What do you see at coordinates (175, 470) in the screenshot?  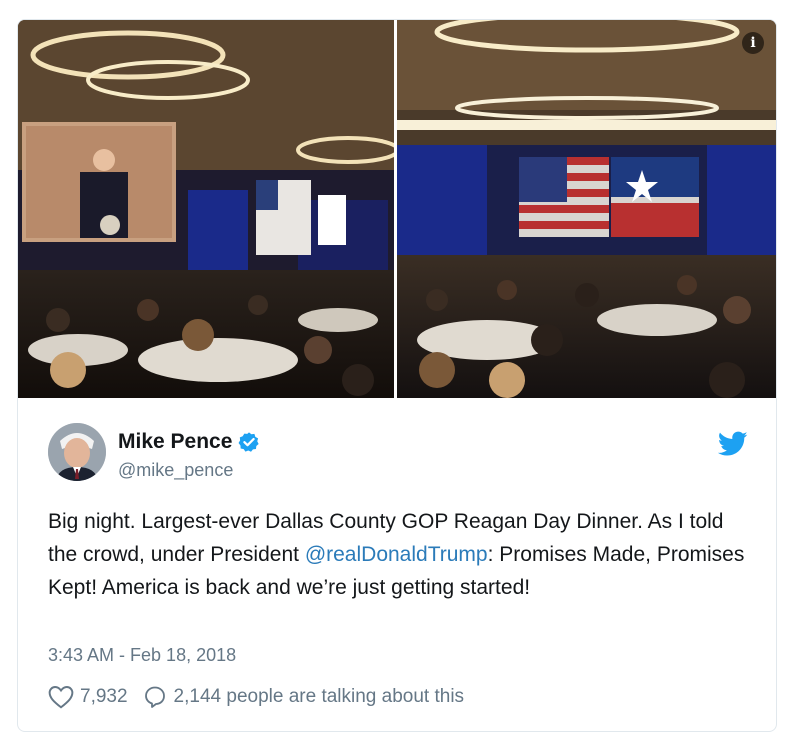 I see `user-handle: @mike_pence` at bounding box center [175, 470].